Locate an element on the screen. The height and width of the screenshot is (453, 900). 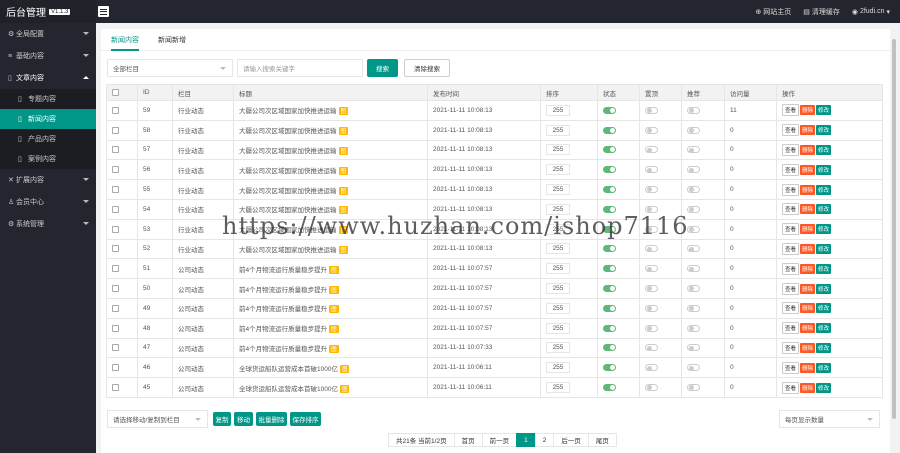
home-link: ⊕ 网站主页 is located at coordinates (773, 12).